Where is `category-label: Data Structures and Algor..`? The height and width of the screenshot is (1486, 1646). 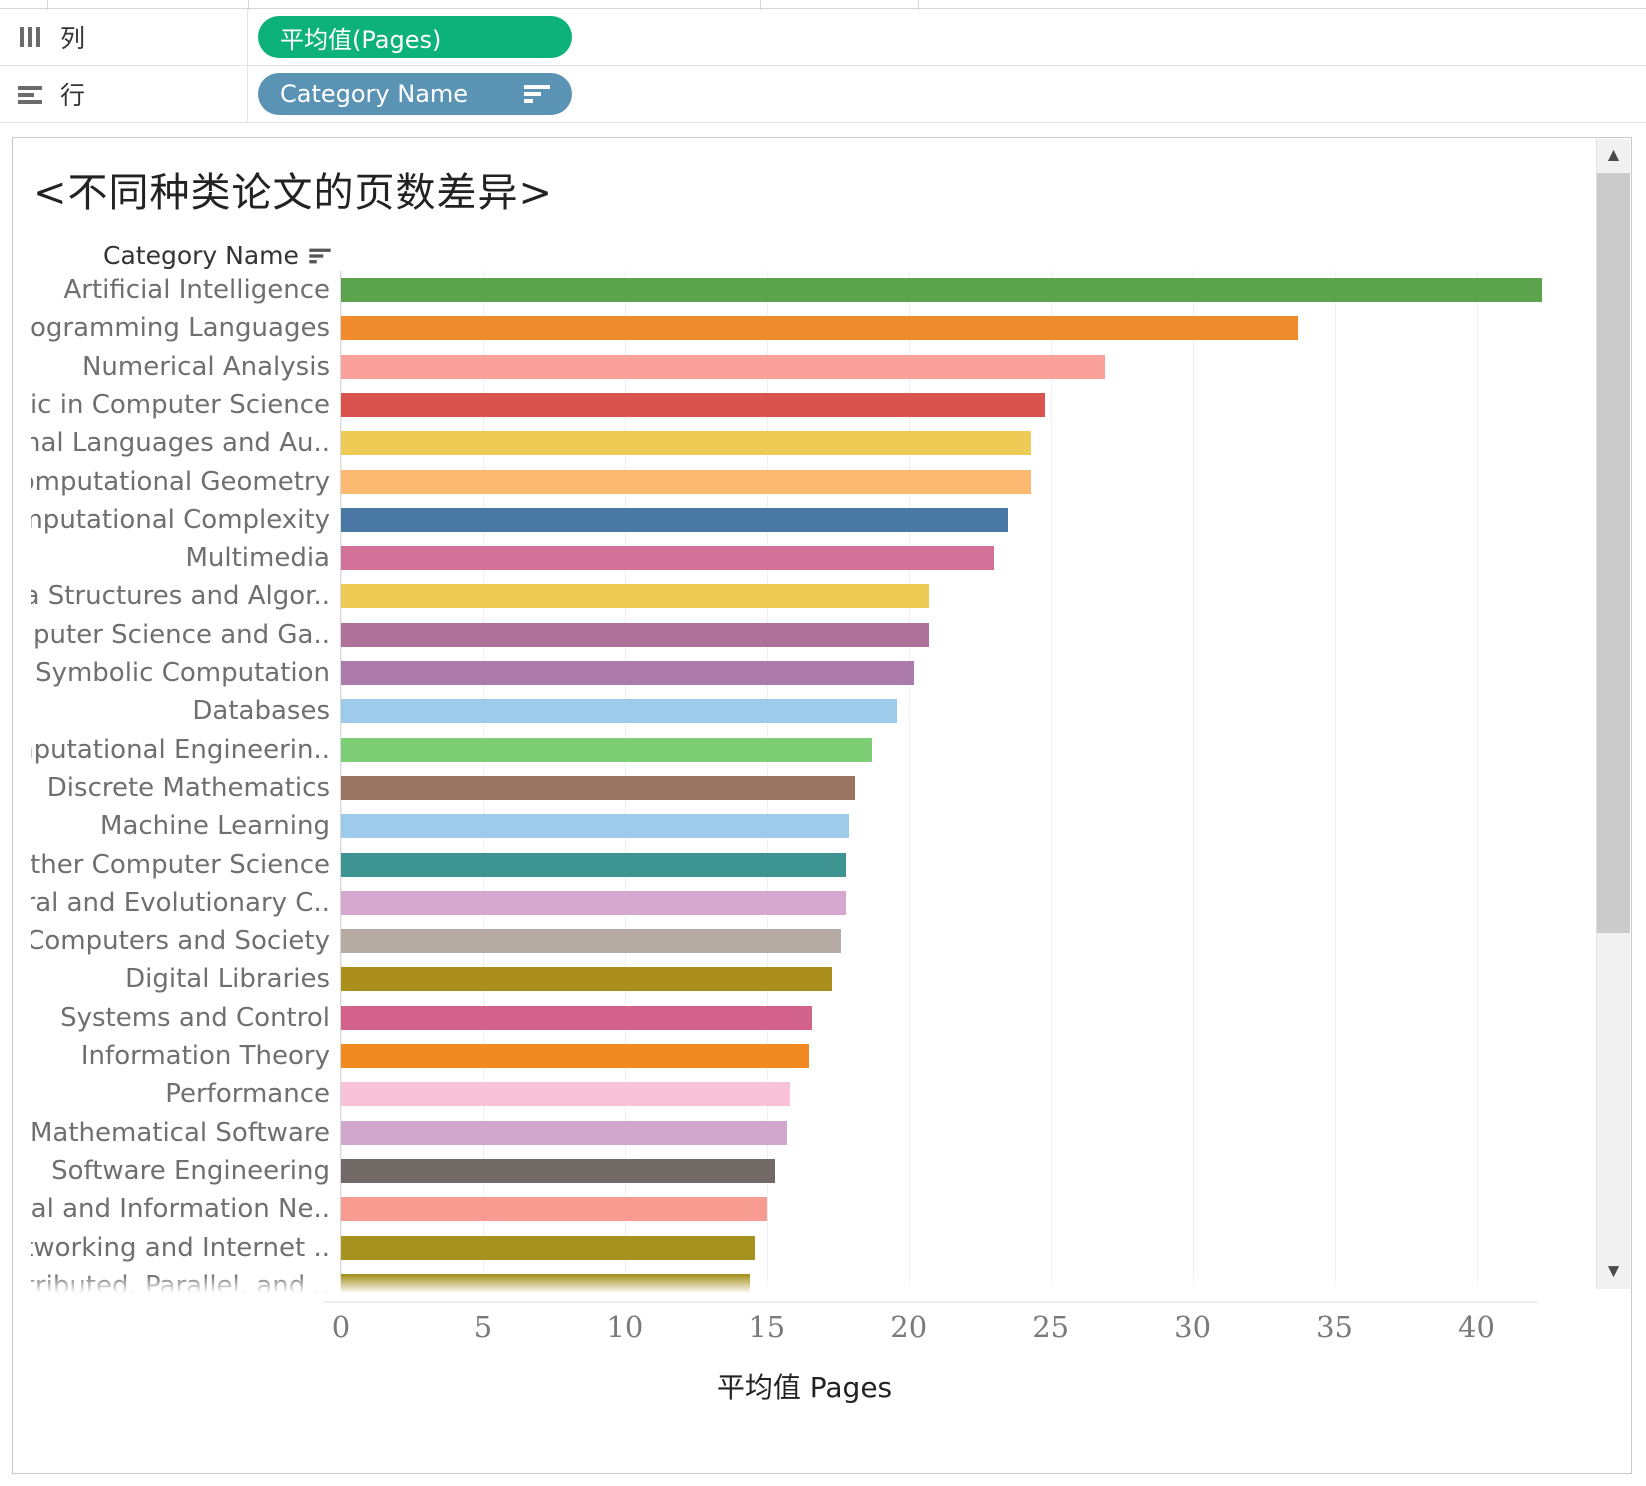
category-label: Data Structures and Algor.. is located at coordinates (180, 596).